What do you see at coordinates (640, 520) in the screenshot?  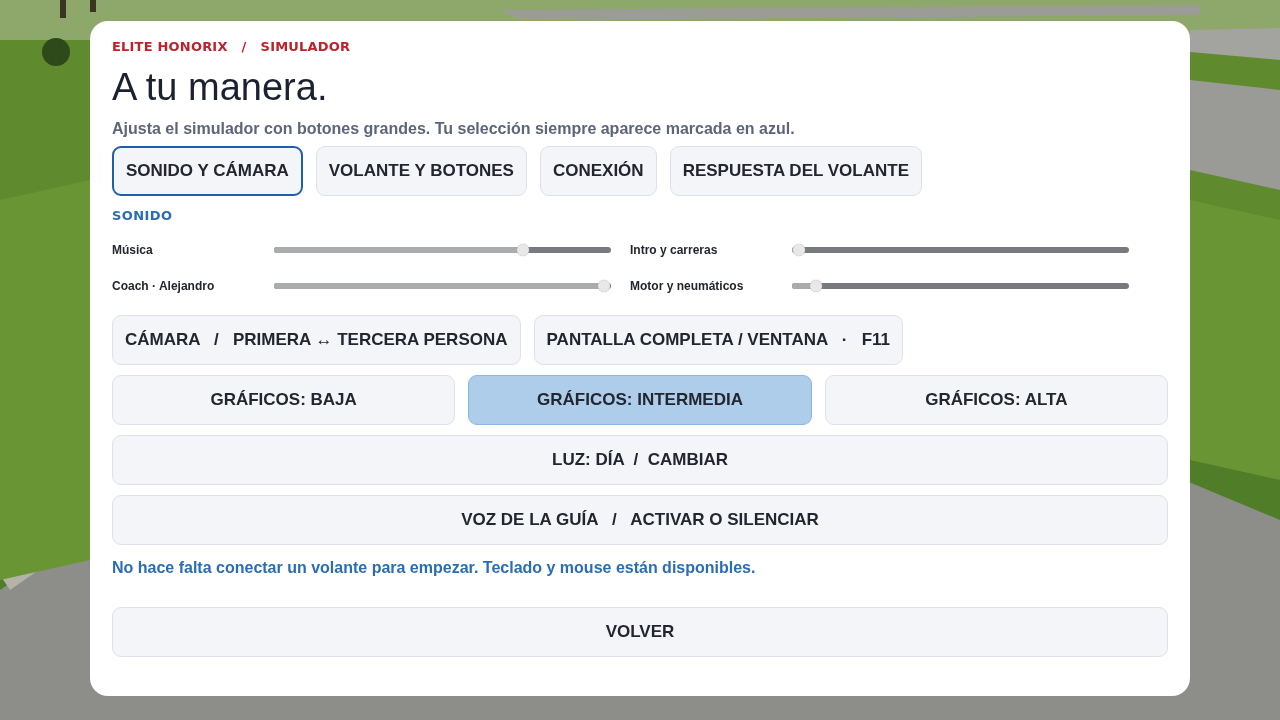 I see `wide-button: VOZ DE LA GUÍA / ACTIVAR O SILENCIAR` at bounding box center [640, 520].